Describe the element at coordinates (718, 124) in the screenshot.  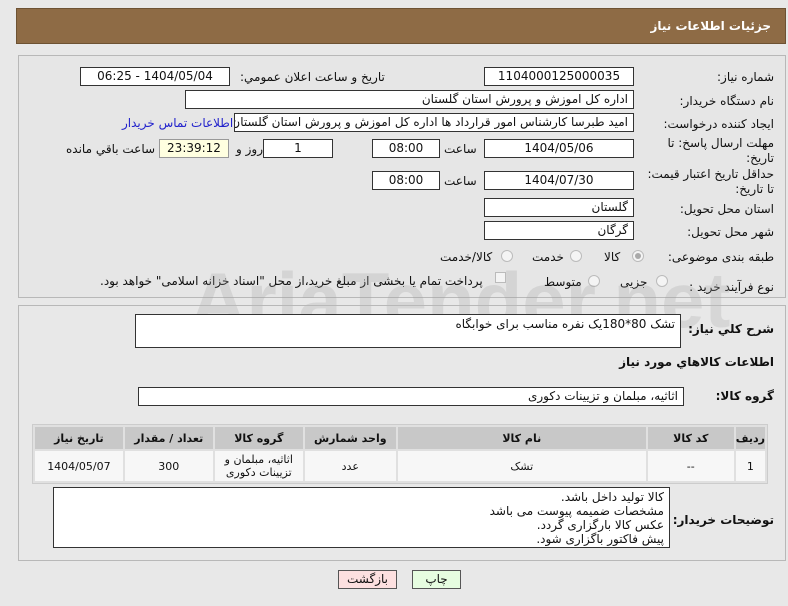
I see `creator-label: ایجاد کننده درخواست:` at that location.